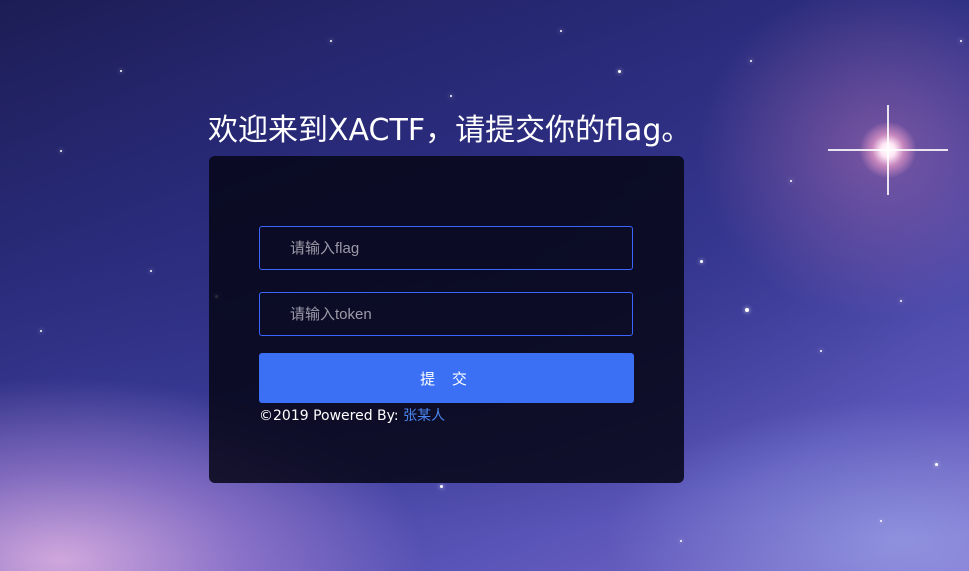 This screenshot has width=969, height=571. Describe the element at coordinates (446, 248) in the screenshot. I see `flag-input` at that location.